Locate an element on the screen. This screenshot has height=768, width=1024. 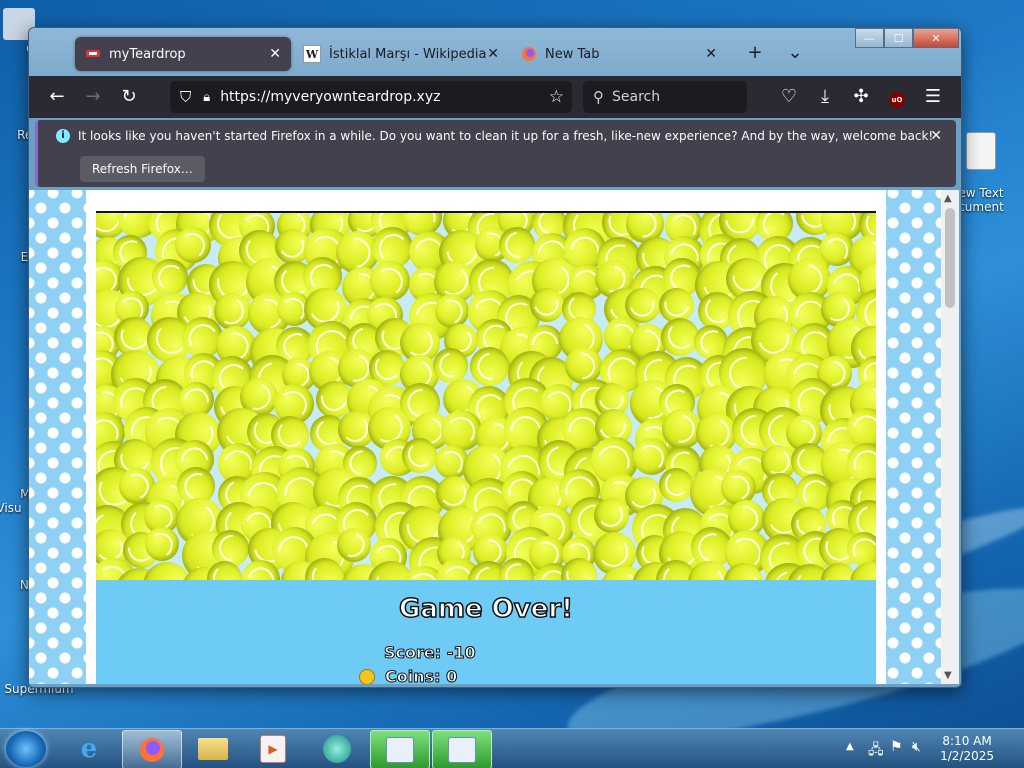
firefox-icon is located at coordinates (152, 749).